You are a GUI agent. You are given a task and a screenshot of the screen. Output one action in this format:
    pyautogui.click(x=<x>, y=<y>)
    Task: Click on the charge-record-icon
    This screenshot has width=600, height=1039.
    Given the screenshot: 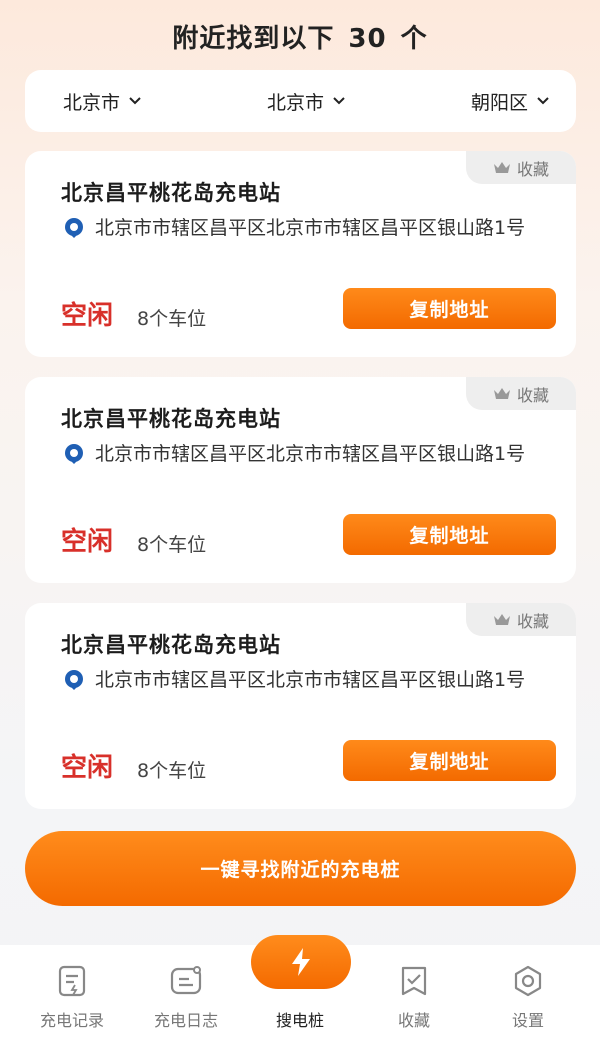 What is the action you would take?
    pyautogui.click(x=72, y=981)
    